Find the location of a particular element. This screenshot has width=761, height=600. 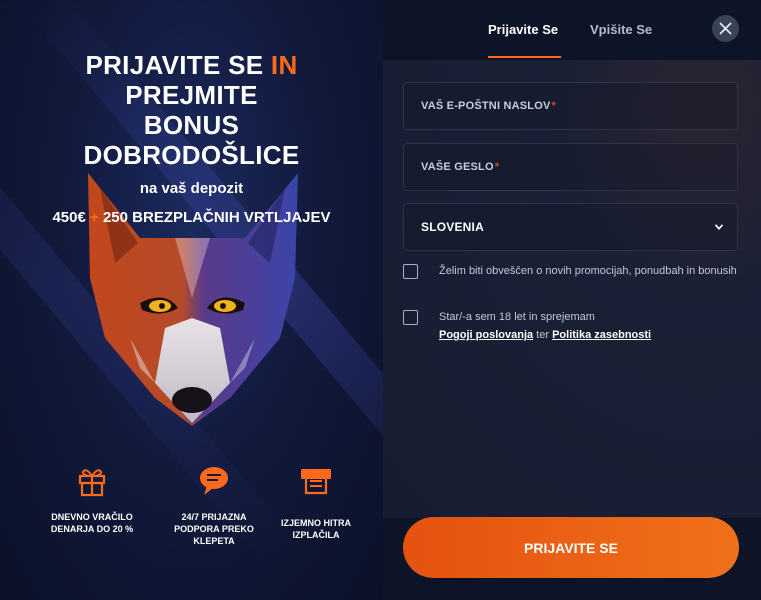

feature-payout: IZJEMNO HITRA IZPLAČILA is located at coordinates (316, 502).